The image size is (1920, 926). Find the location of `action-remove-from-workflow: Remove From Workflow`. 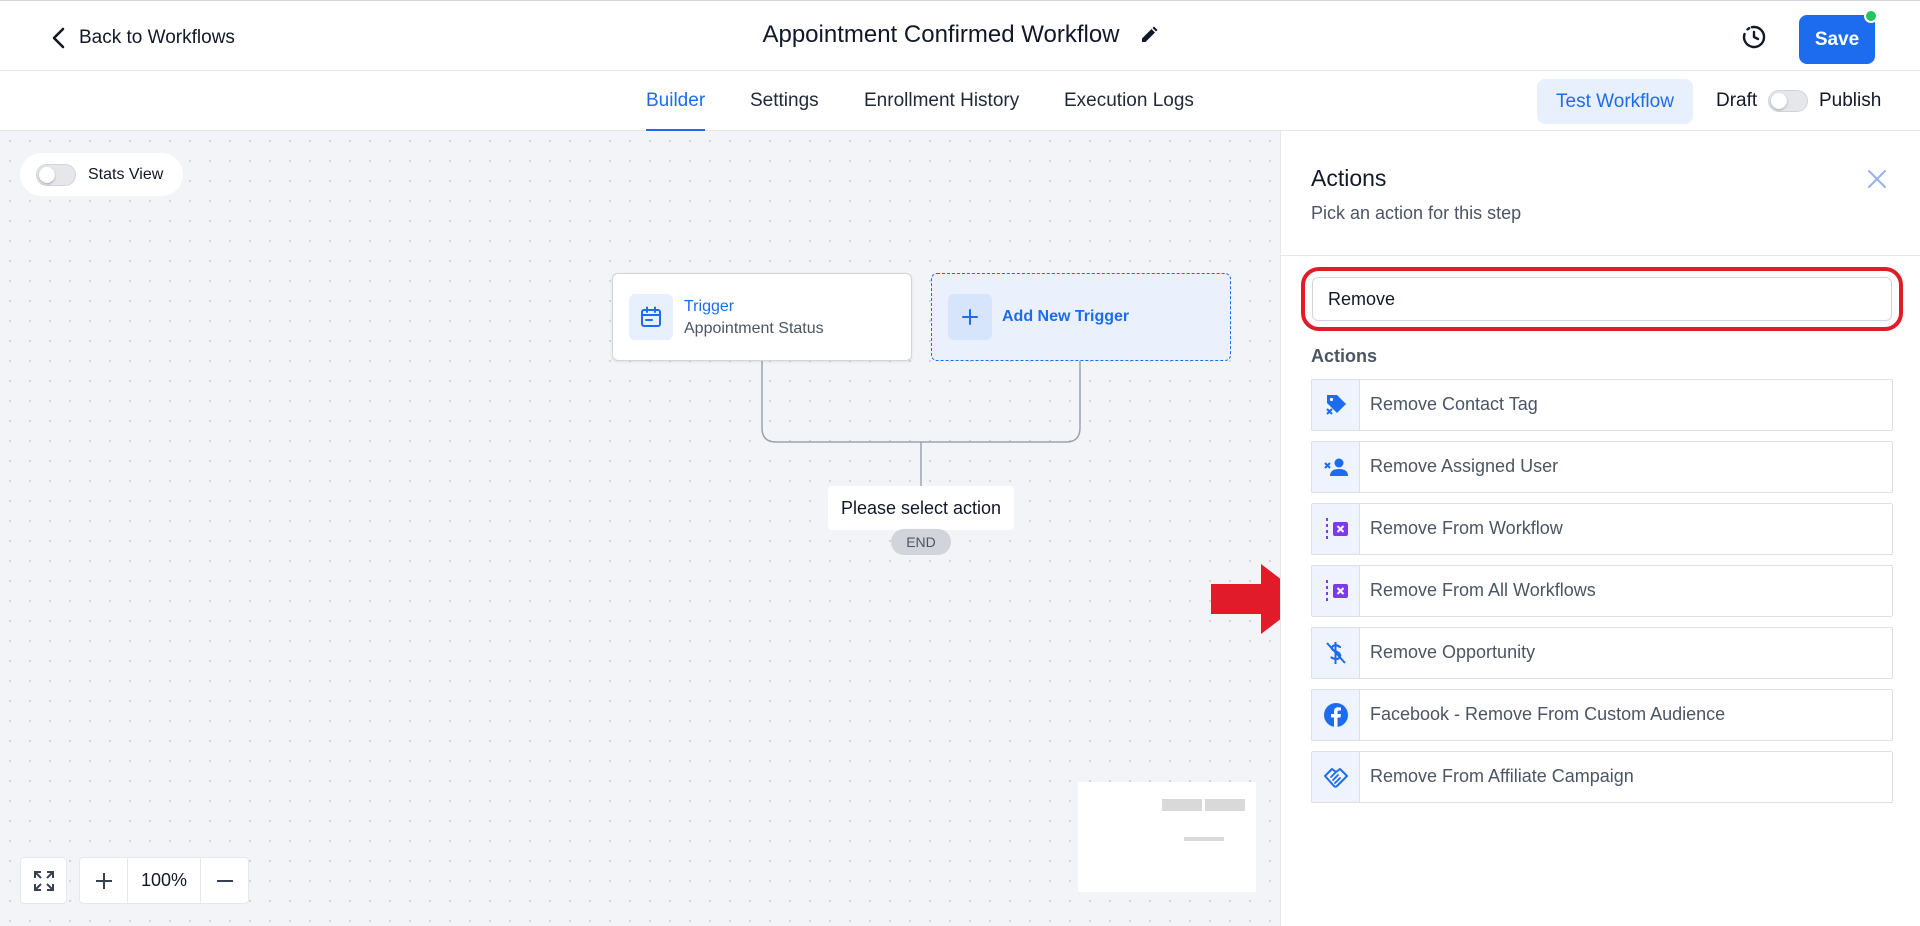

action-remove-from-workflow: Remove From Workflow is located at coordinates (1602, 529).